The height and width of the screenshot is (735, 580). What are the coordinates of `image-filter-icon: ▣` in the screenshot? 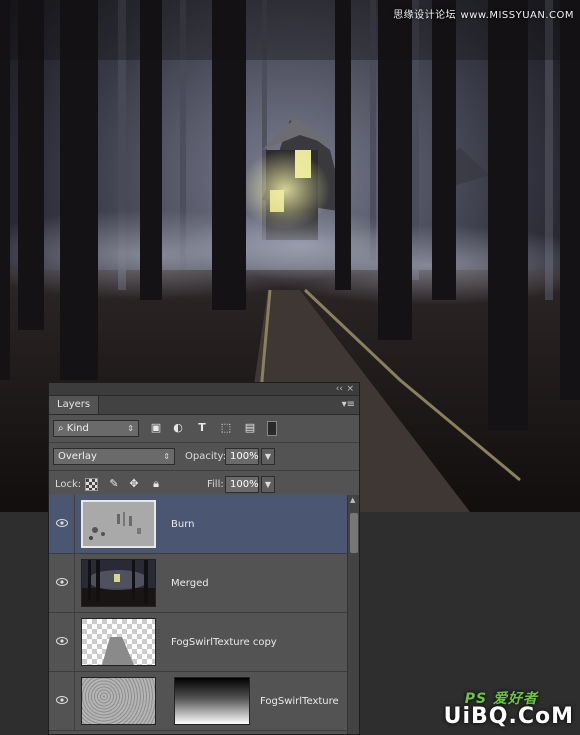 It's located at (156, 428).